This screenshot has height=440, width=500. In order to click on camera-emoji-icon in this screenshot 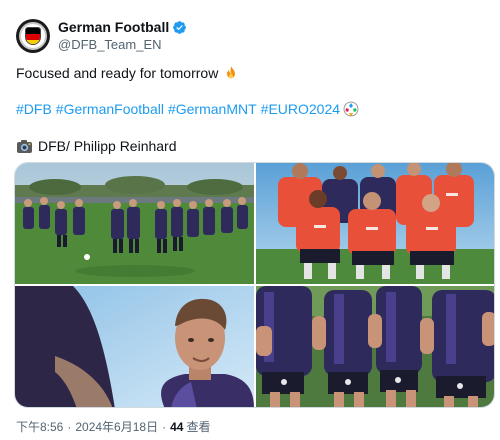, I will do `click(24, 146)`.